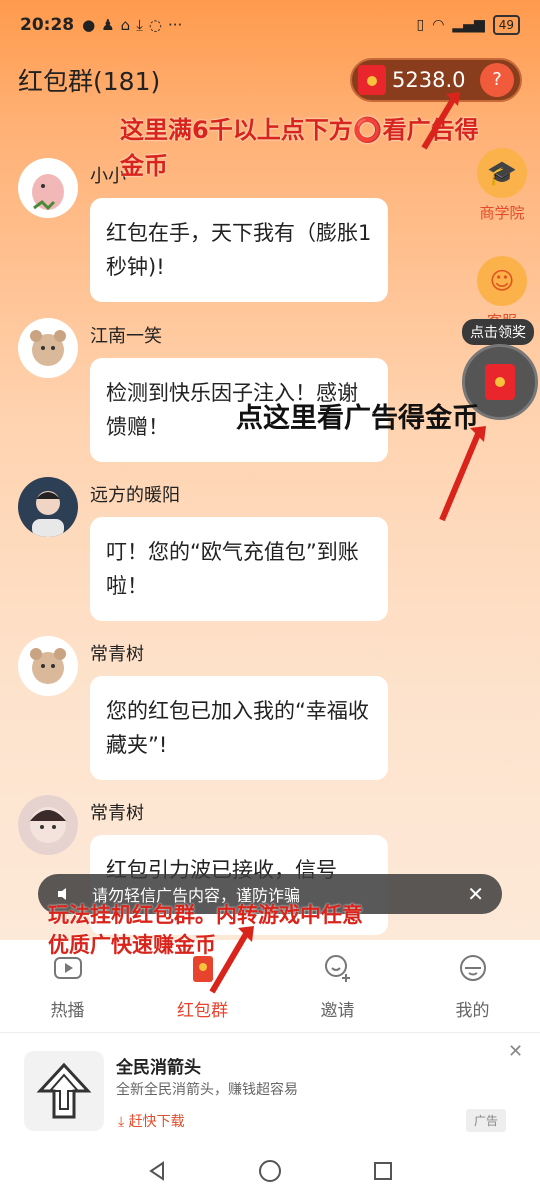 The image size is (540, 1200). I want to click on app-icon: ●, so click(89, 25).